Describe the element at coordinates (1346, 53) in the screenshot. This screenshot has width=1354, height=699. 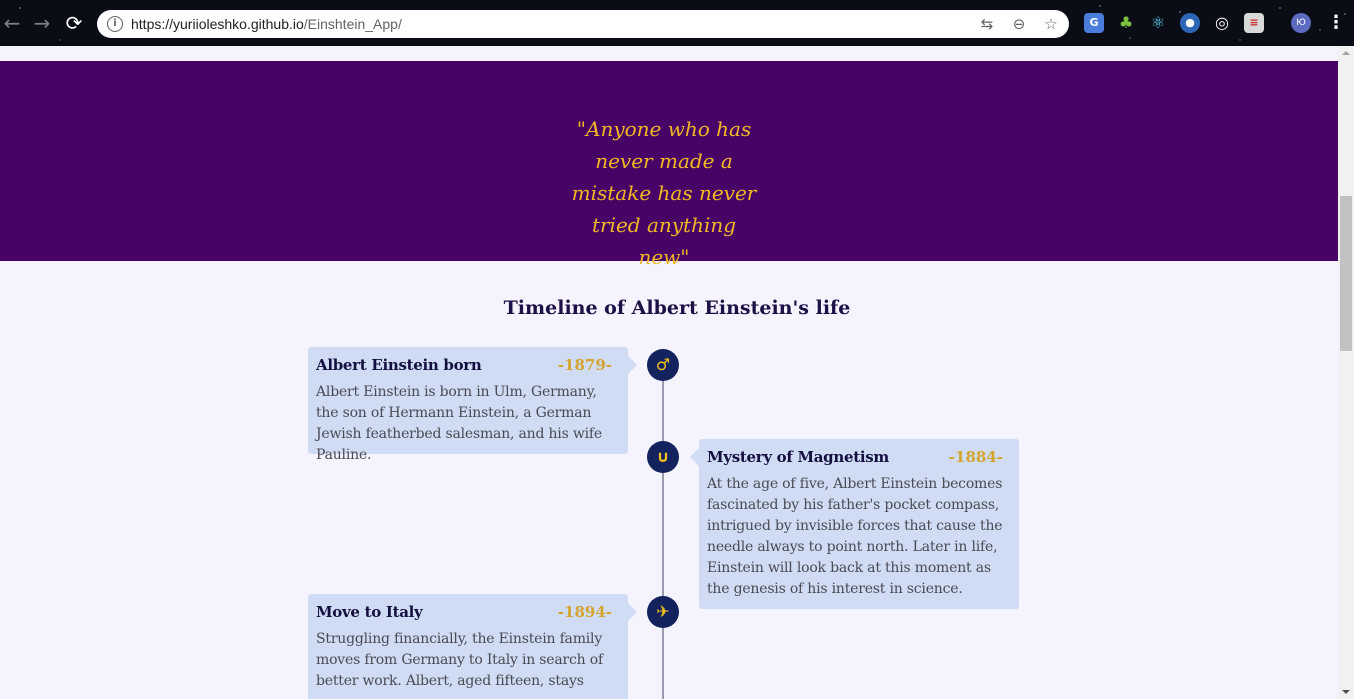
I see `scroll-up-arrow-icon` at that location.